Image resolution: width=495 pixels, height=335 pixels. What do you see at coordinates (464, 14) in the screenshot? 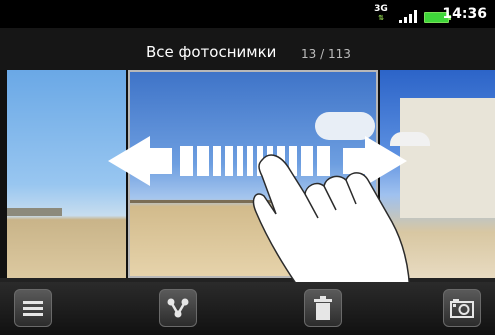
I see `status-time: 14:36` at bounding box center [464, 14].